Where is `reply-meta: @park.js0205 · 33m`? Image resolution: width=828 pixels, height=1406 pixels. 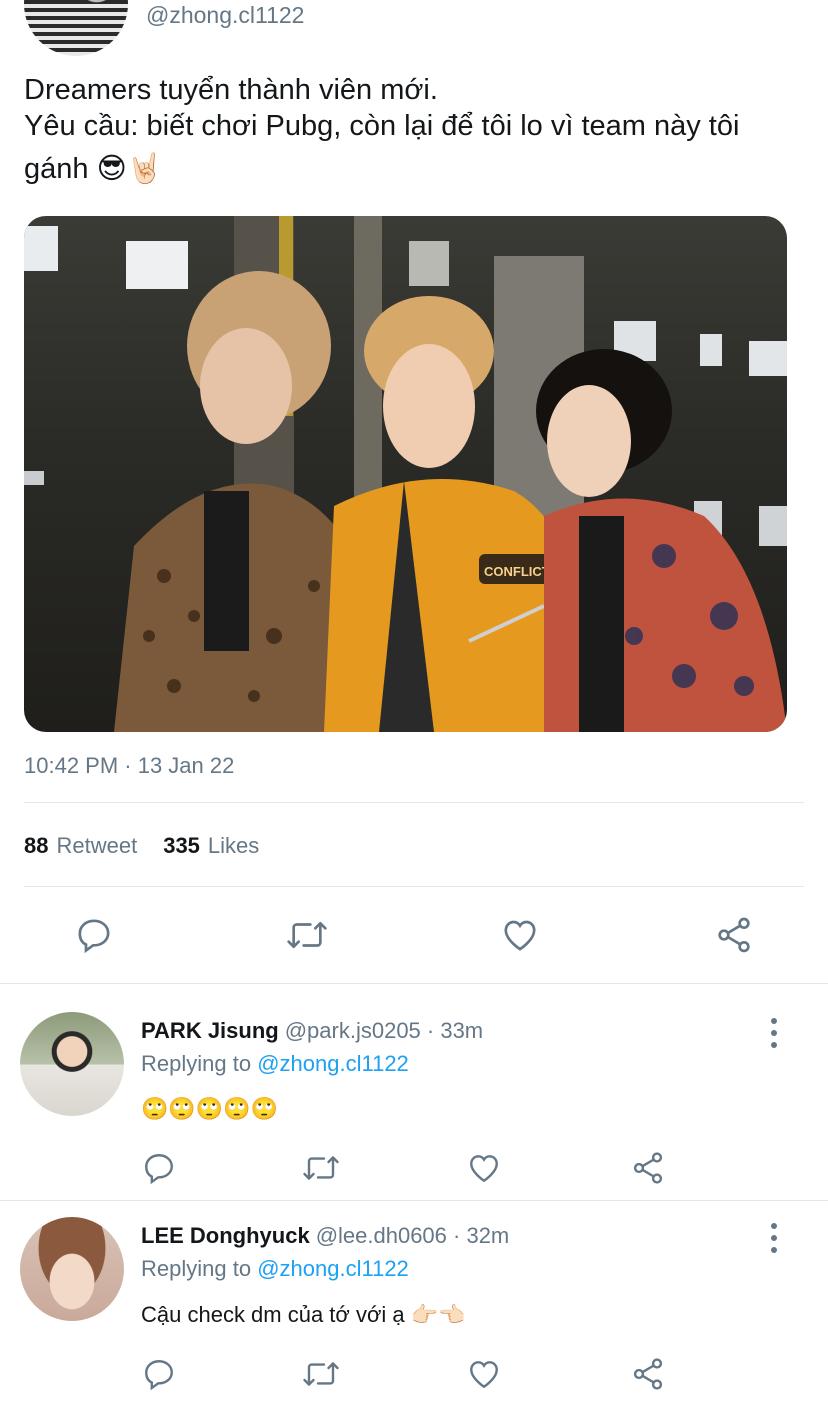
reply-meta: @park.js0205 · 33m is located at coordinates (384, 1030).